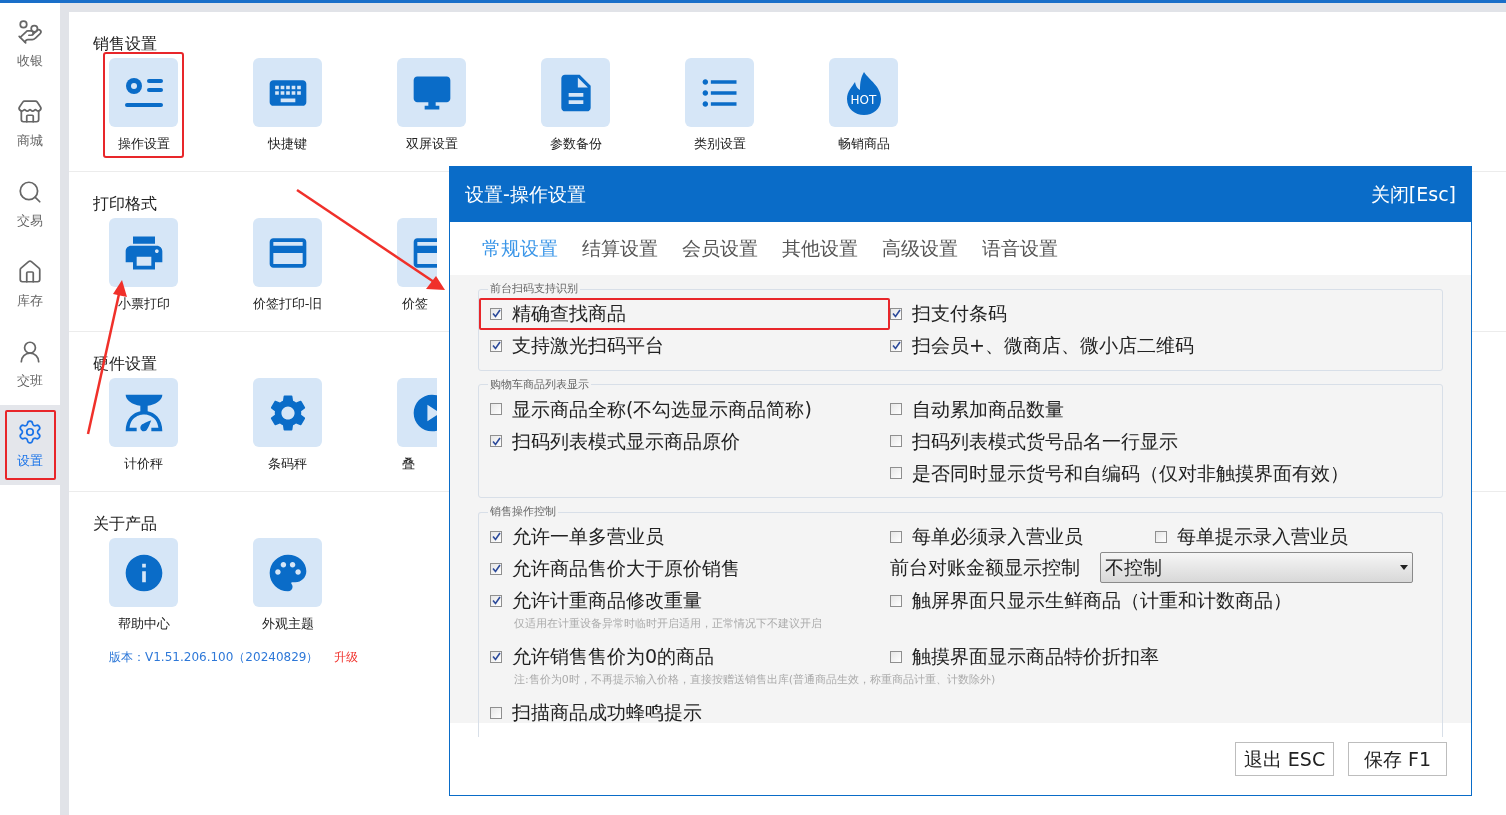  What do you see at coordinates (720, 248) in the screenshot?
I see `tab: 会员设置` at bounding box center [720, 248].